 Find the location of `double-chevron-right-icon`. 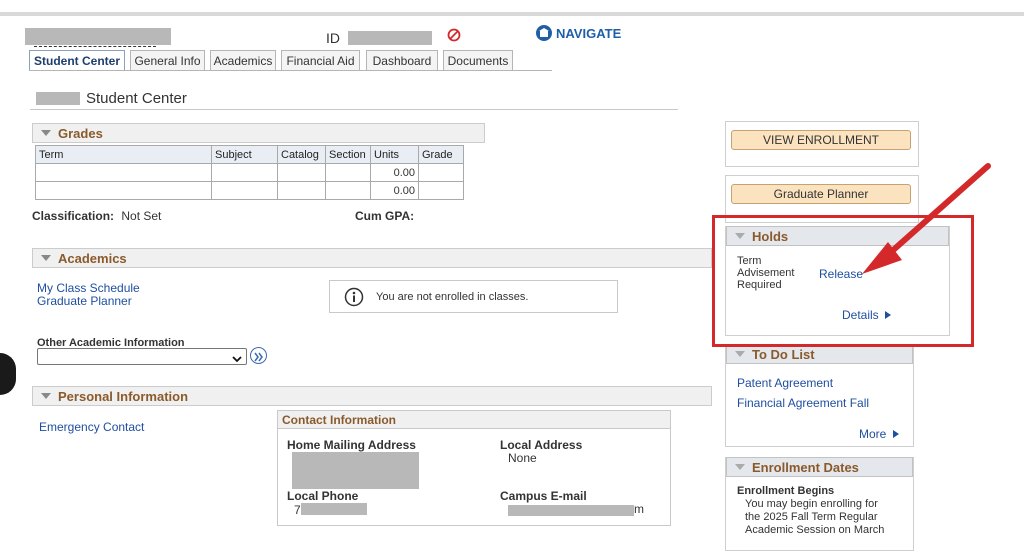

double-chevron-right-icon is located at coordinates (259, 358).